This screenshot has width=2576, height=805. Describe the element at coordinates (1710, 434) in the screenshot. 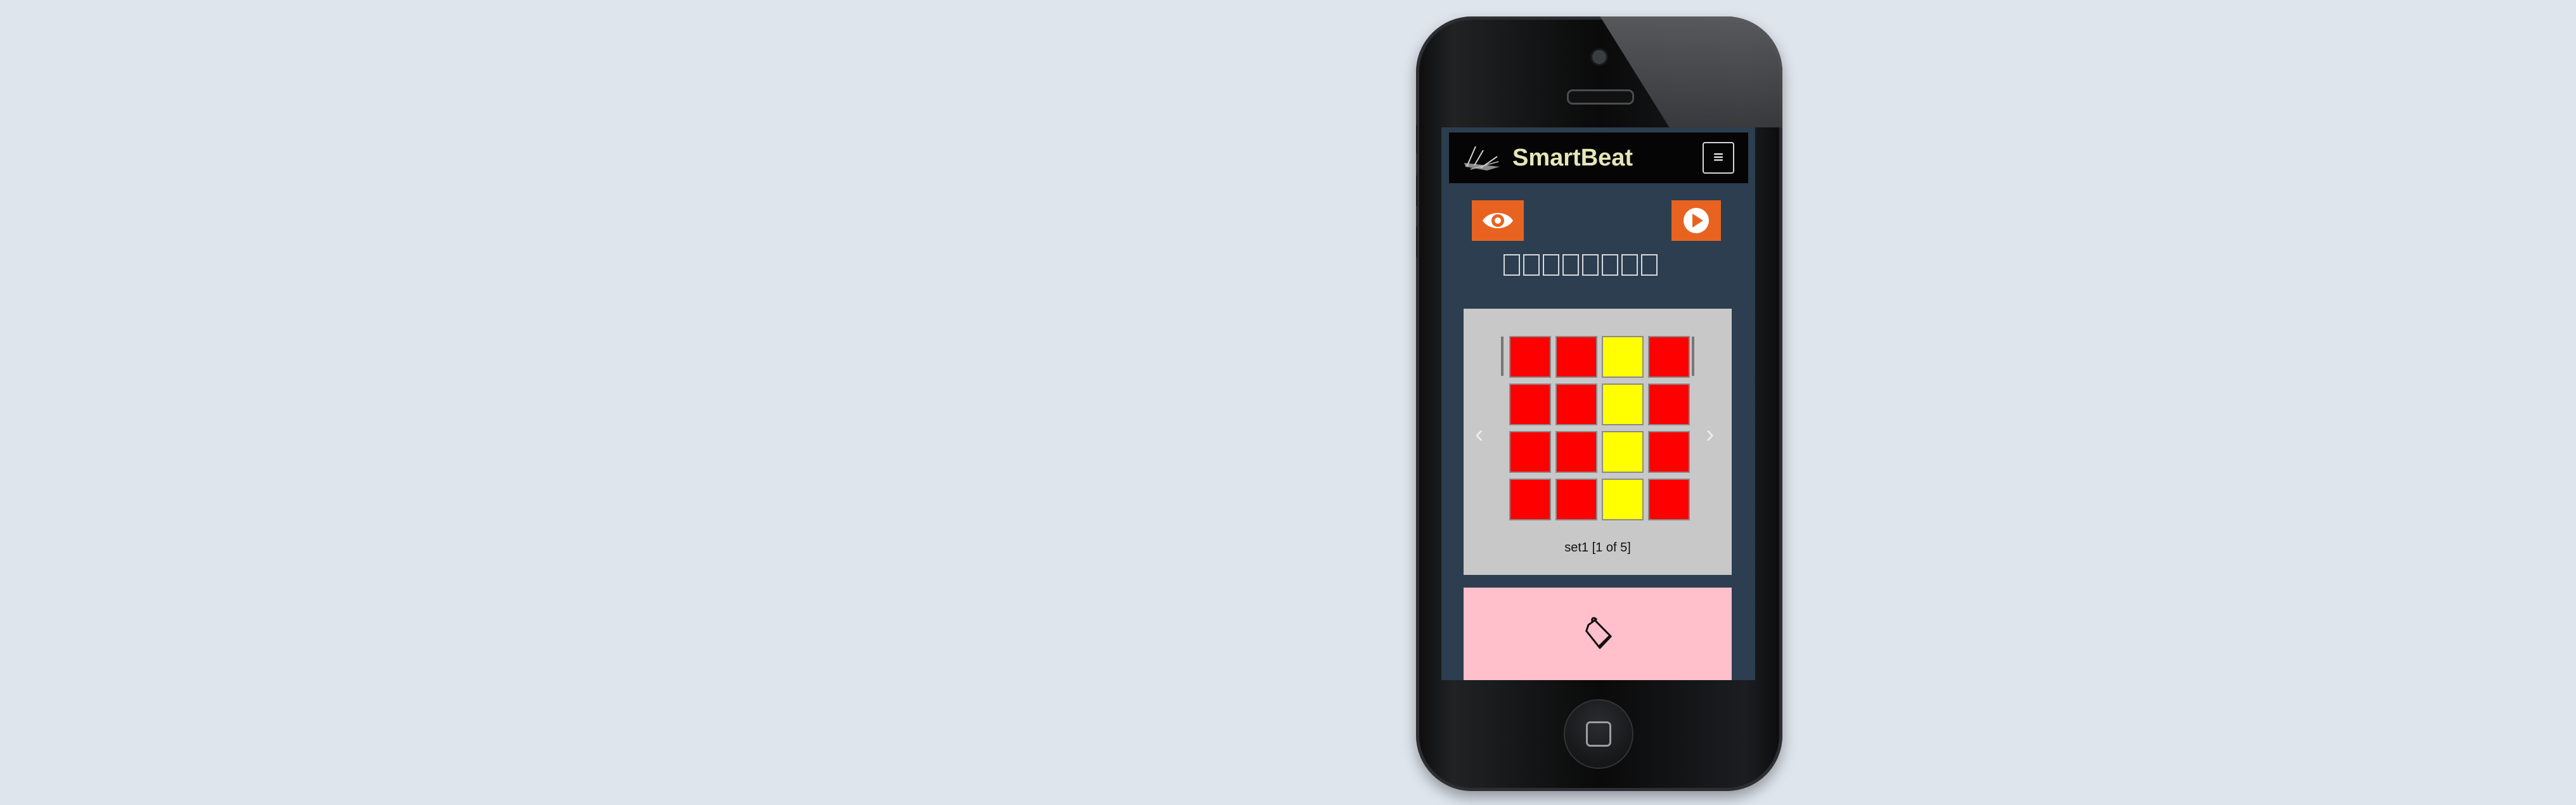

I see `carousel-next-button: ›` at that location.